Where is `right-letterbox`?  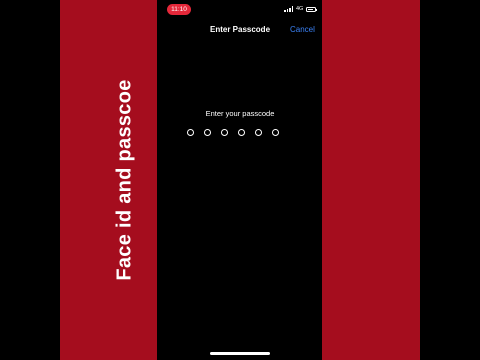
right-letterbox is located at coordinates (450, 180).